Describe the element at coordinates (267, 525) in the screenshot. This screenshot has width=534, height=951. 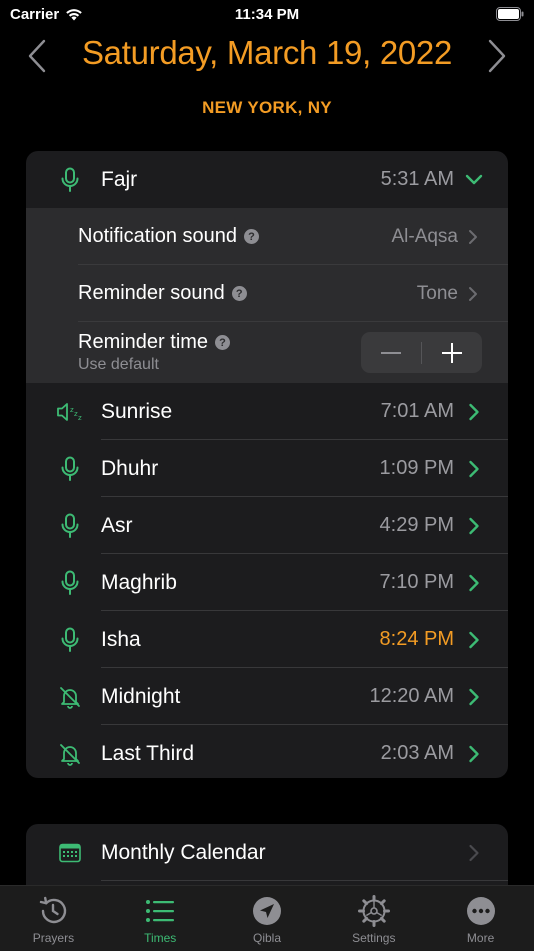
I see `prayer-row-asr: Asr 4:29 PM` at that location.